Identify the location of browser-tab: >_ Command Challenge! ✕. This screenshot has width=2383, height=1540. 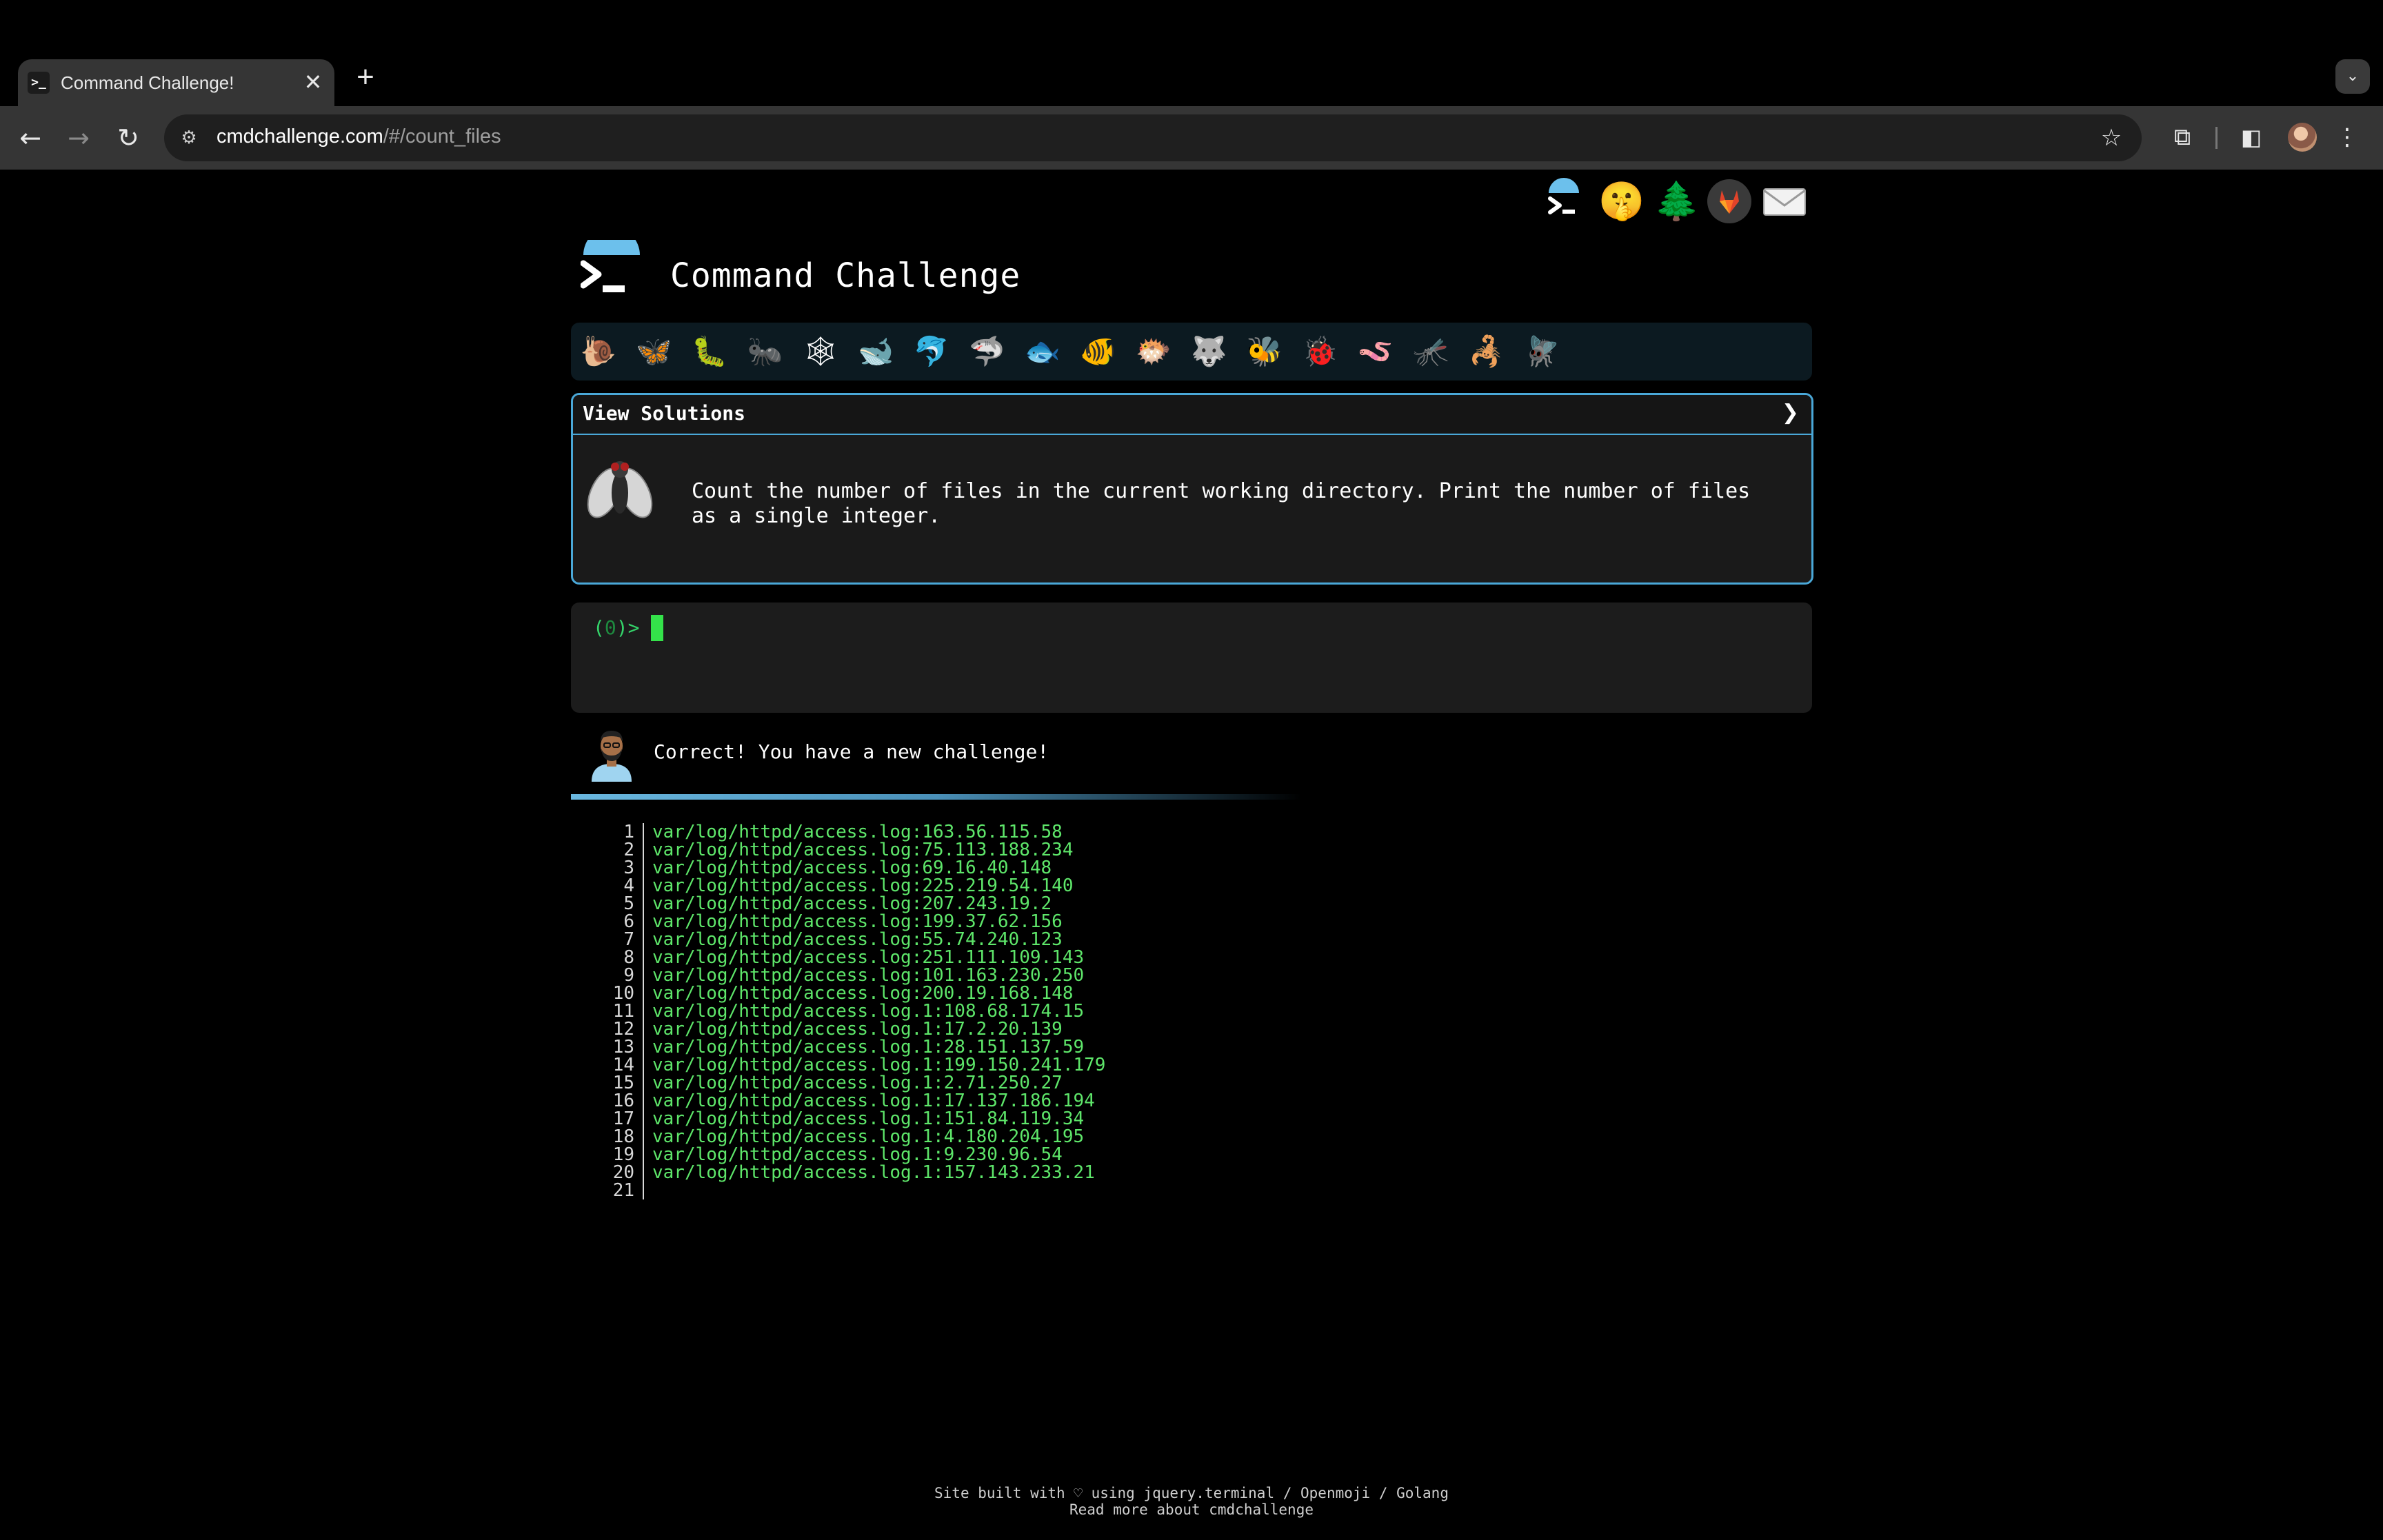
(176, 83).